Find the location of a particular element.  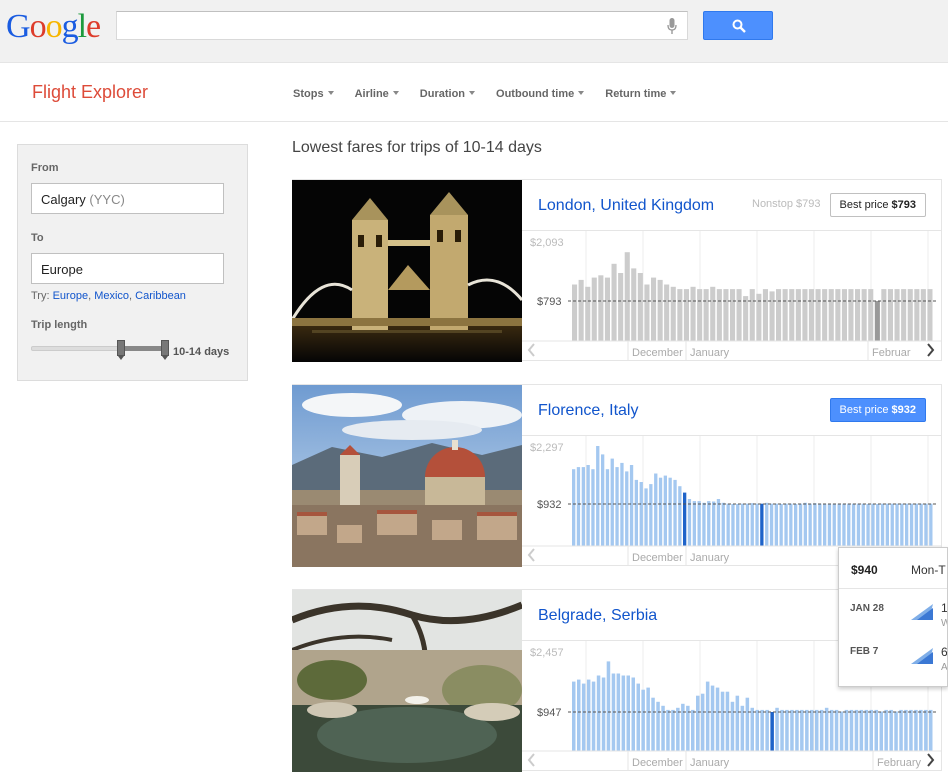

try-link-mexico: Mexico is located at coordinates (111, 296).